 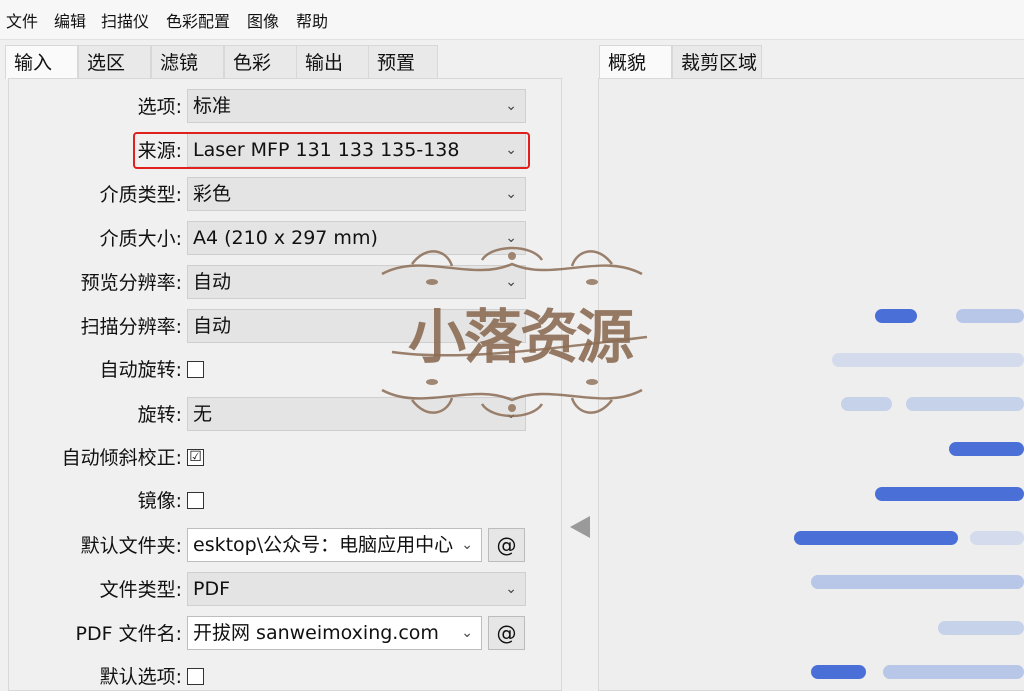 What do you see at coordinates (212, 106) in the screenshot?
I see `option-value: 标准` at bounding box center [212, 106].